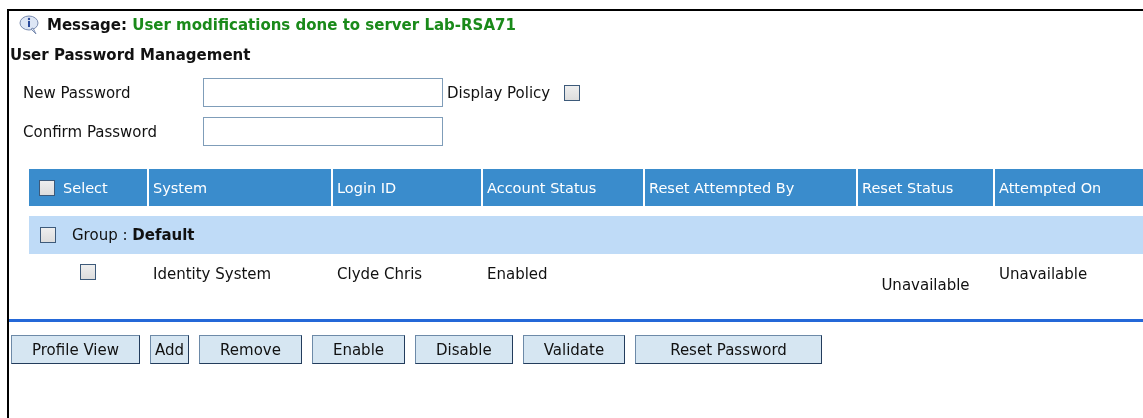  I want to click on action-button: Validate, so click(574, 349).